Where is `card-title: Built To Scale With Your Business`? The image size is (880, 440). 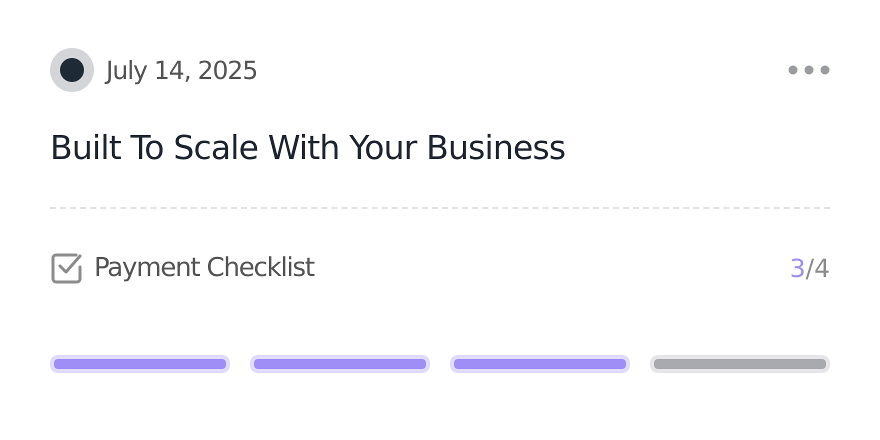 card-title: Built To Scale With Your Business is located at coordinates (308, 147).